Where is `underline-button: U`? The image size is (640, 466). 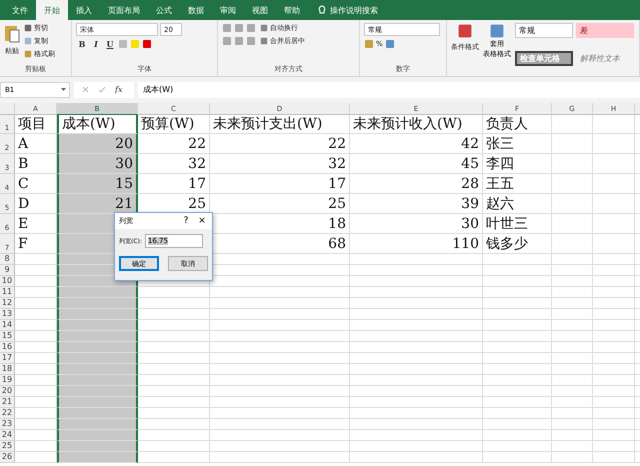 underline-button: U is located at coordinates (110, 44).